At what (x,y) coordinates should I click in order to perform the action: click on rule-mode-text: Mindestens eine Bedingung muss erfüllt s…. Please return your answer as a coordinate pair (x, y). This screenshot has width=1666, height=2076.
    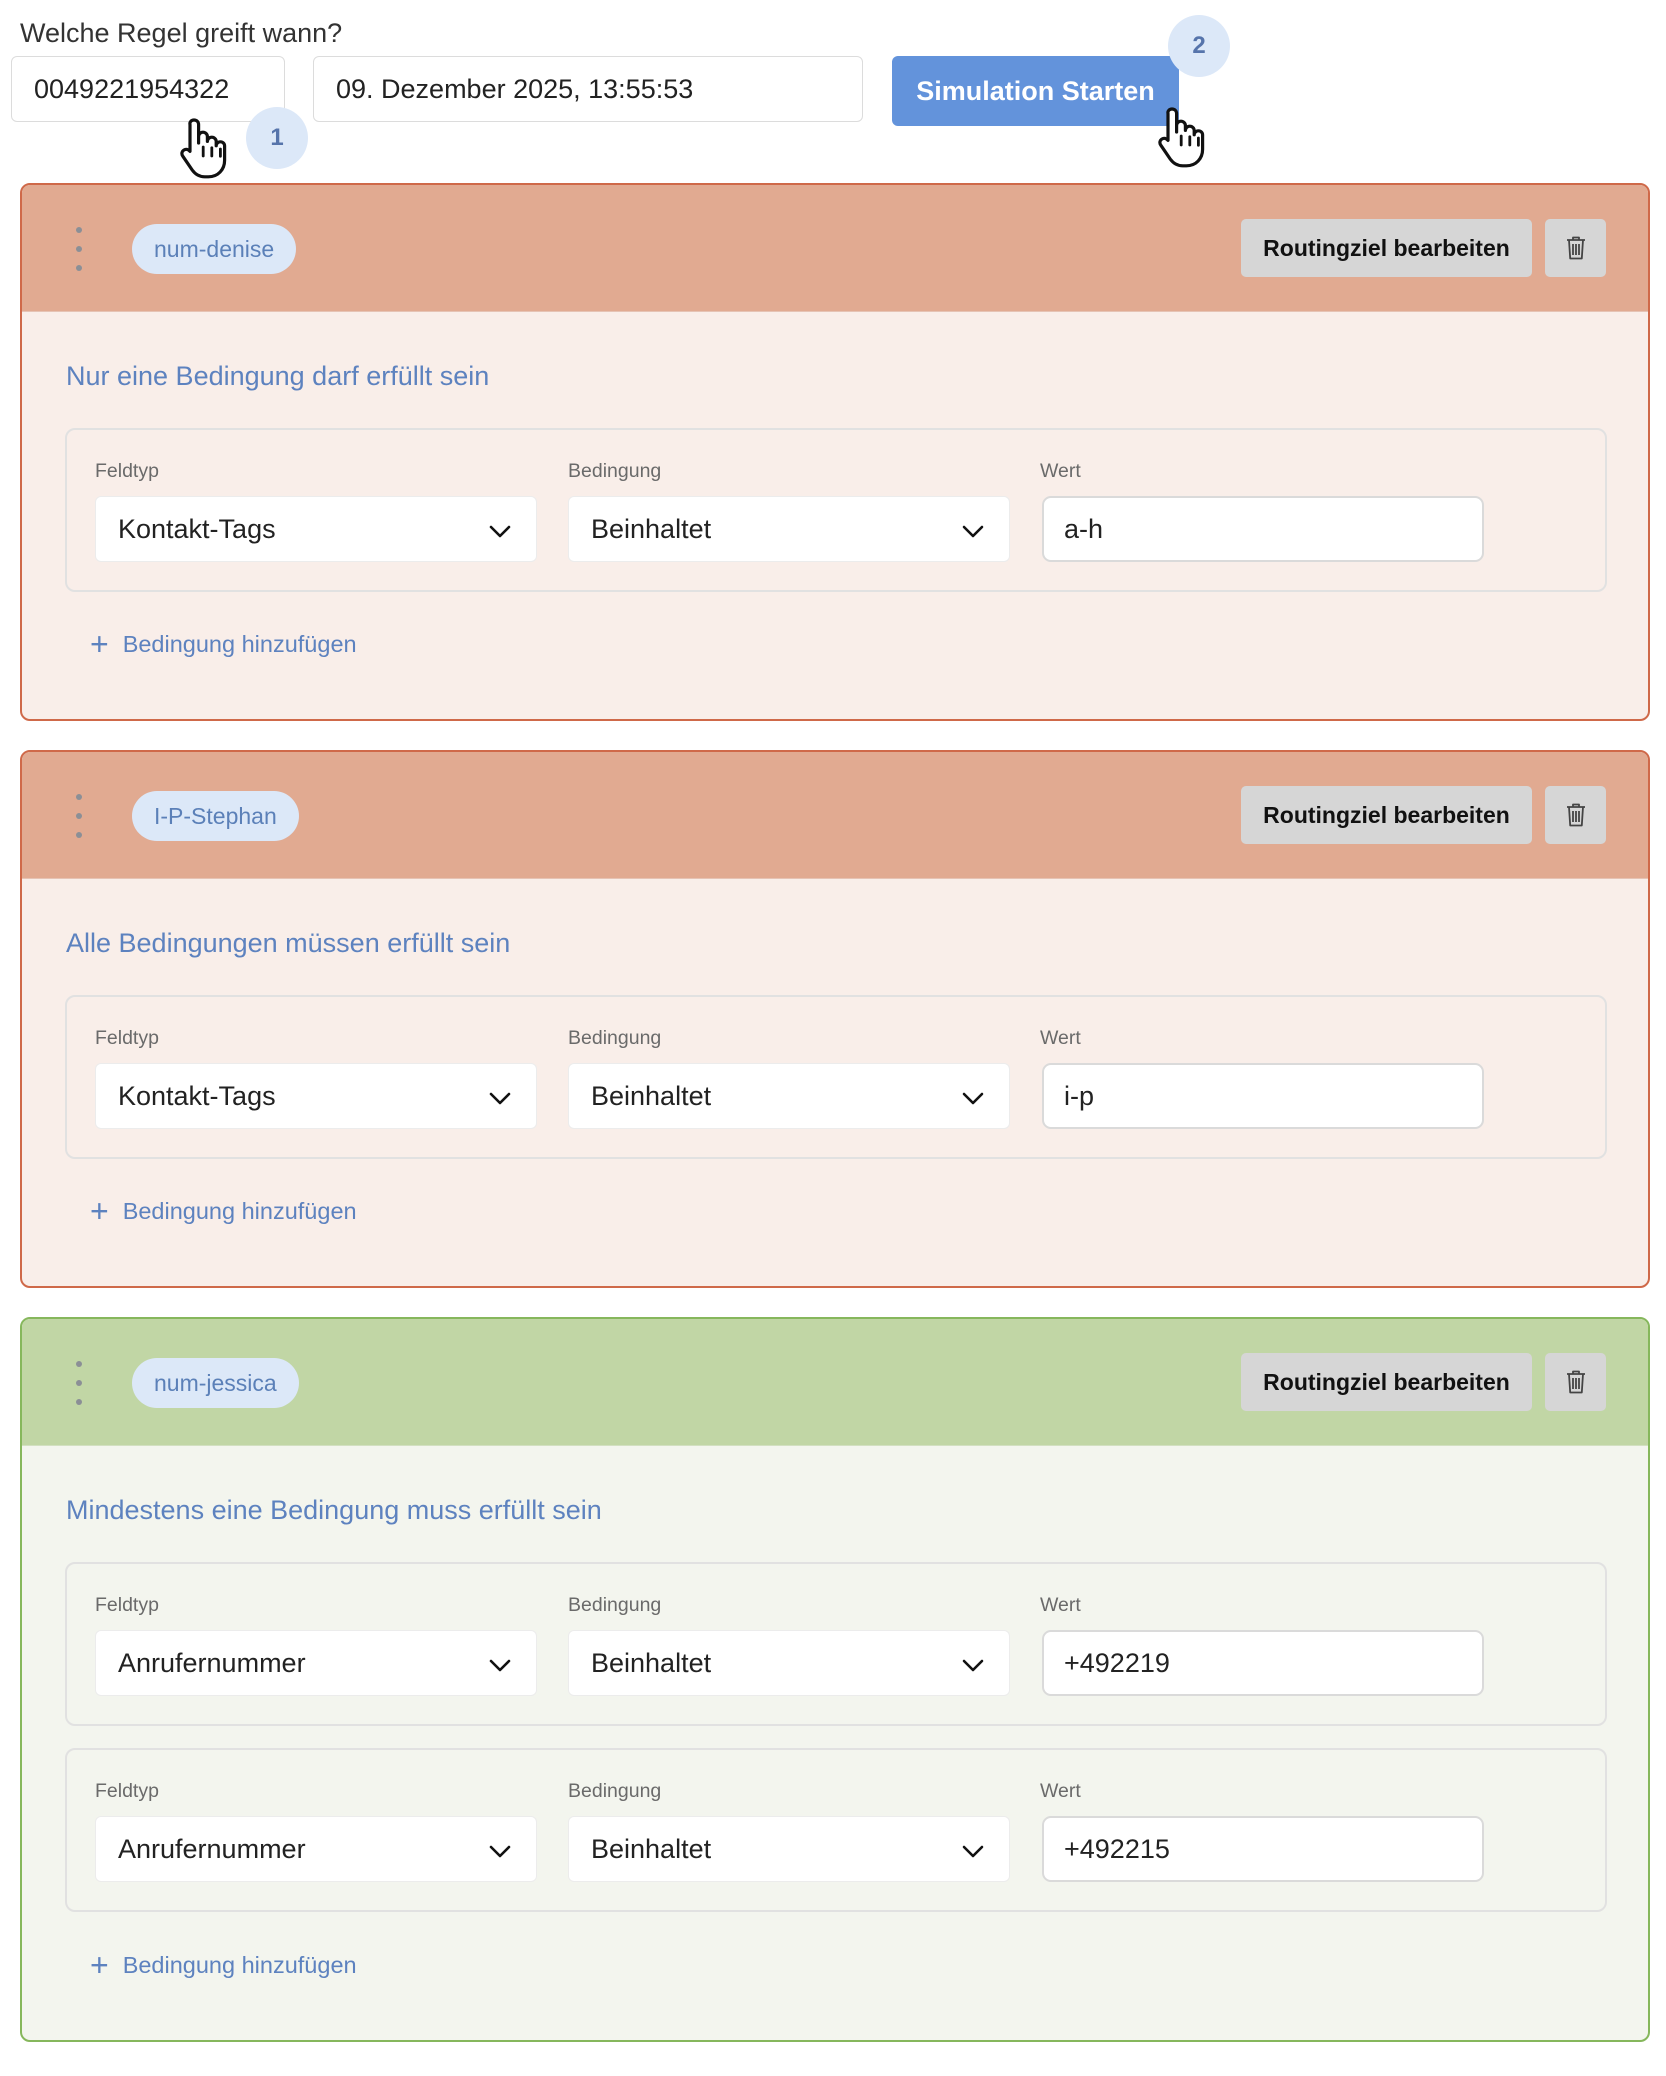
    Looking at the image, I should click on (334, 1510).